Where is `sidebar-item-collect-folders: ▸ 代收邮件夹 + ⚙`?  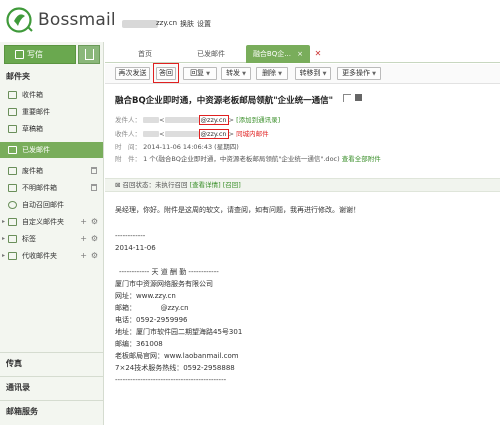 sidebar-item-collect-folders: ▸ 代收邮件夹 + ⚙ is located at coordinates (51, 256).